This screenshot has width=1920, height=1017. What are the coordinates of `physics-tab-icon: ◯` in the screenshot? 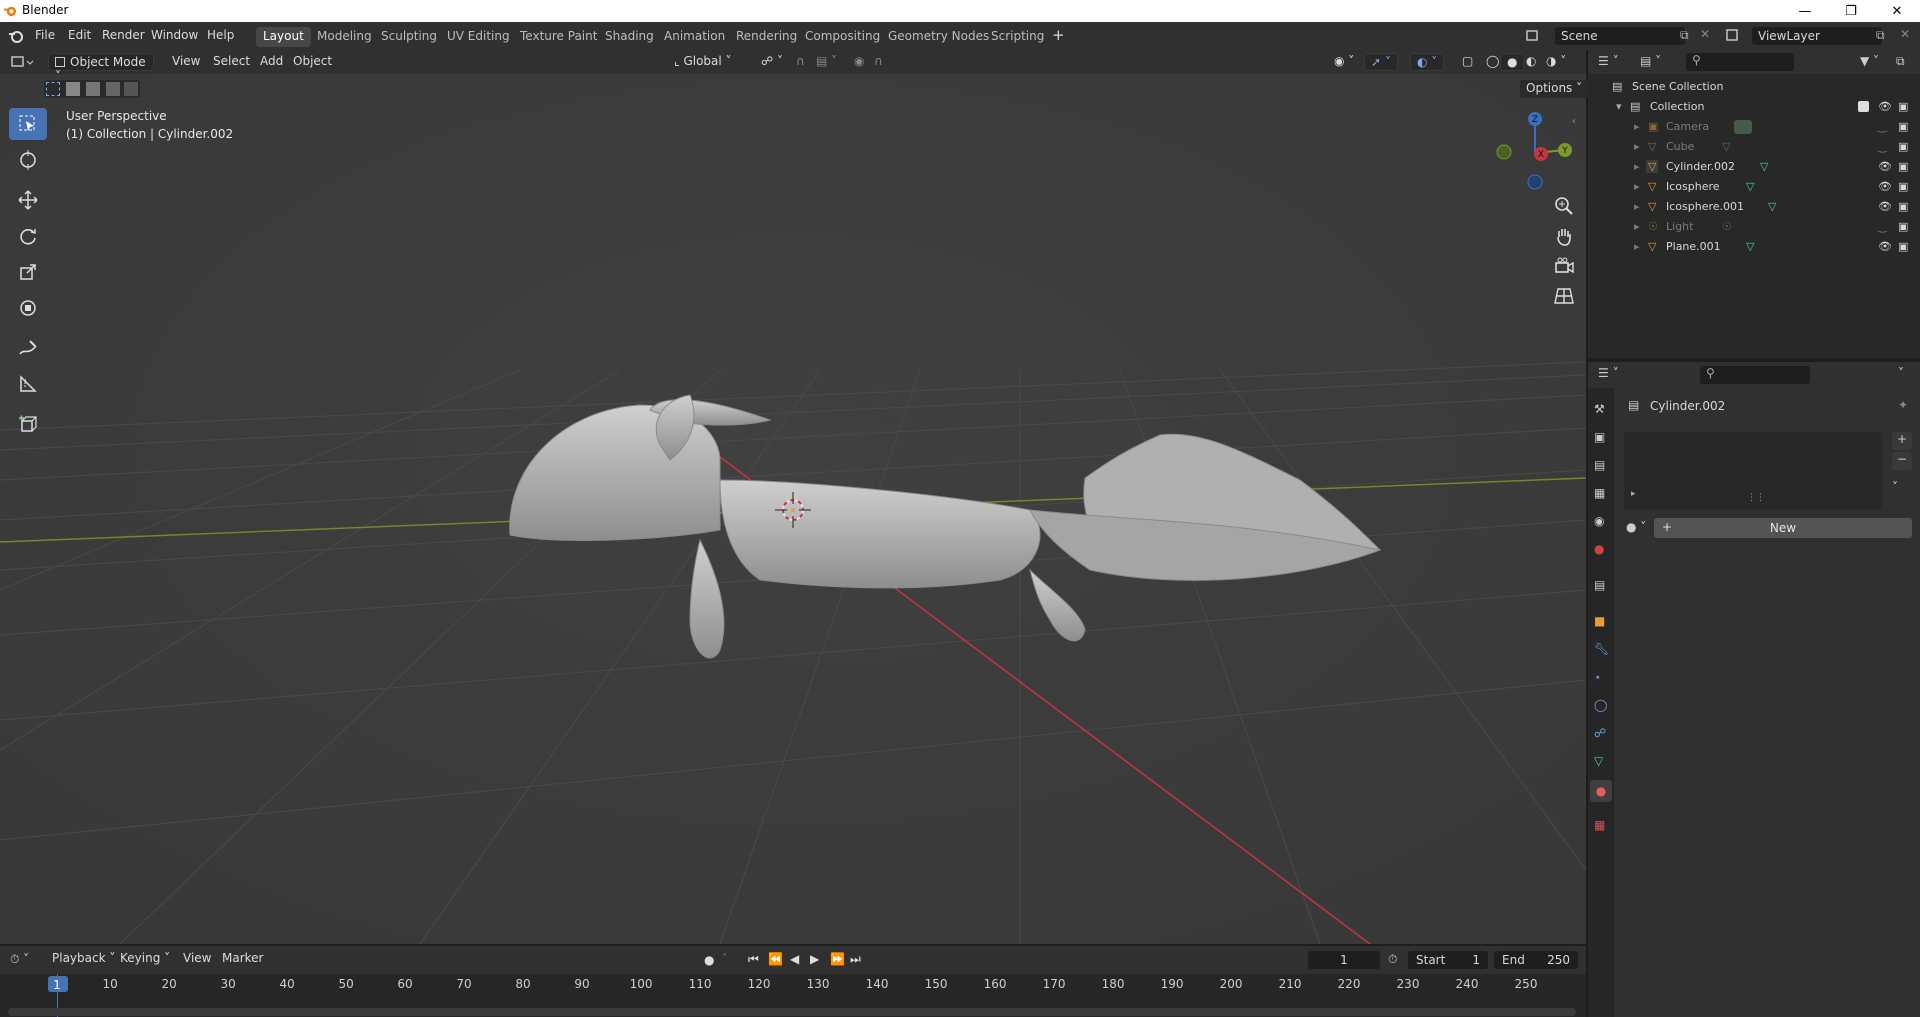 It's located at (1600, 705).